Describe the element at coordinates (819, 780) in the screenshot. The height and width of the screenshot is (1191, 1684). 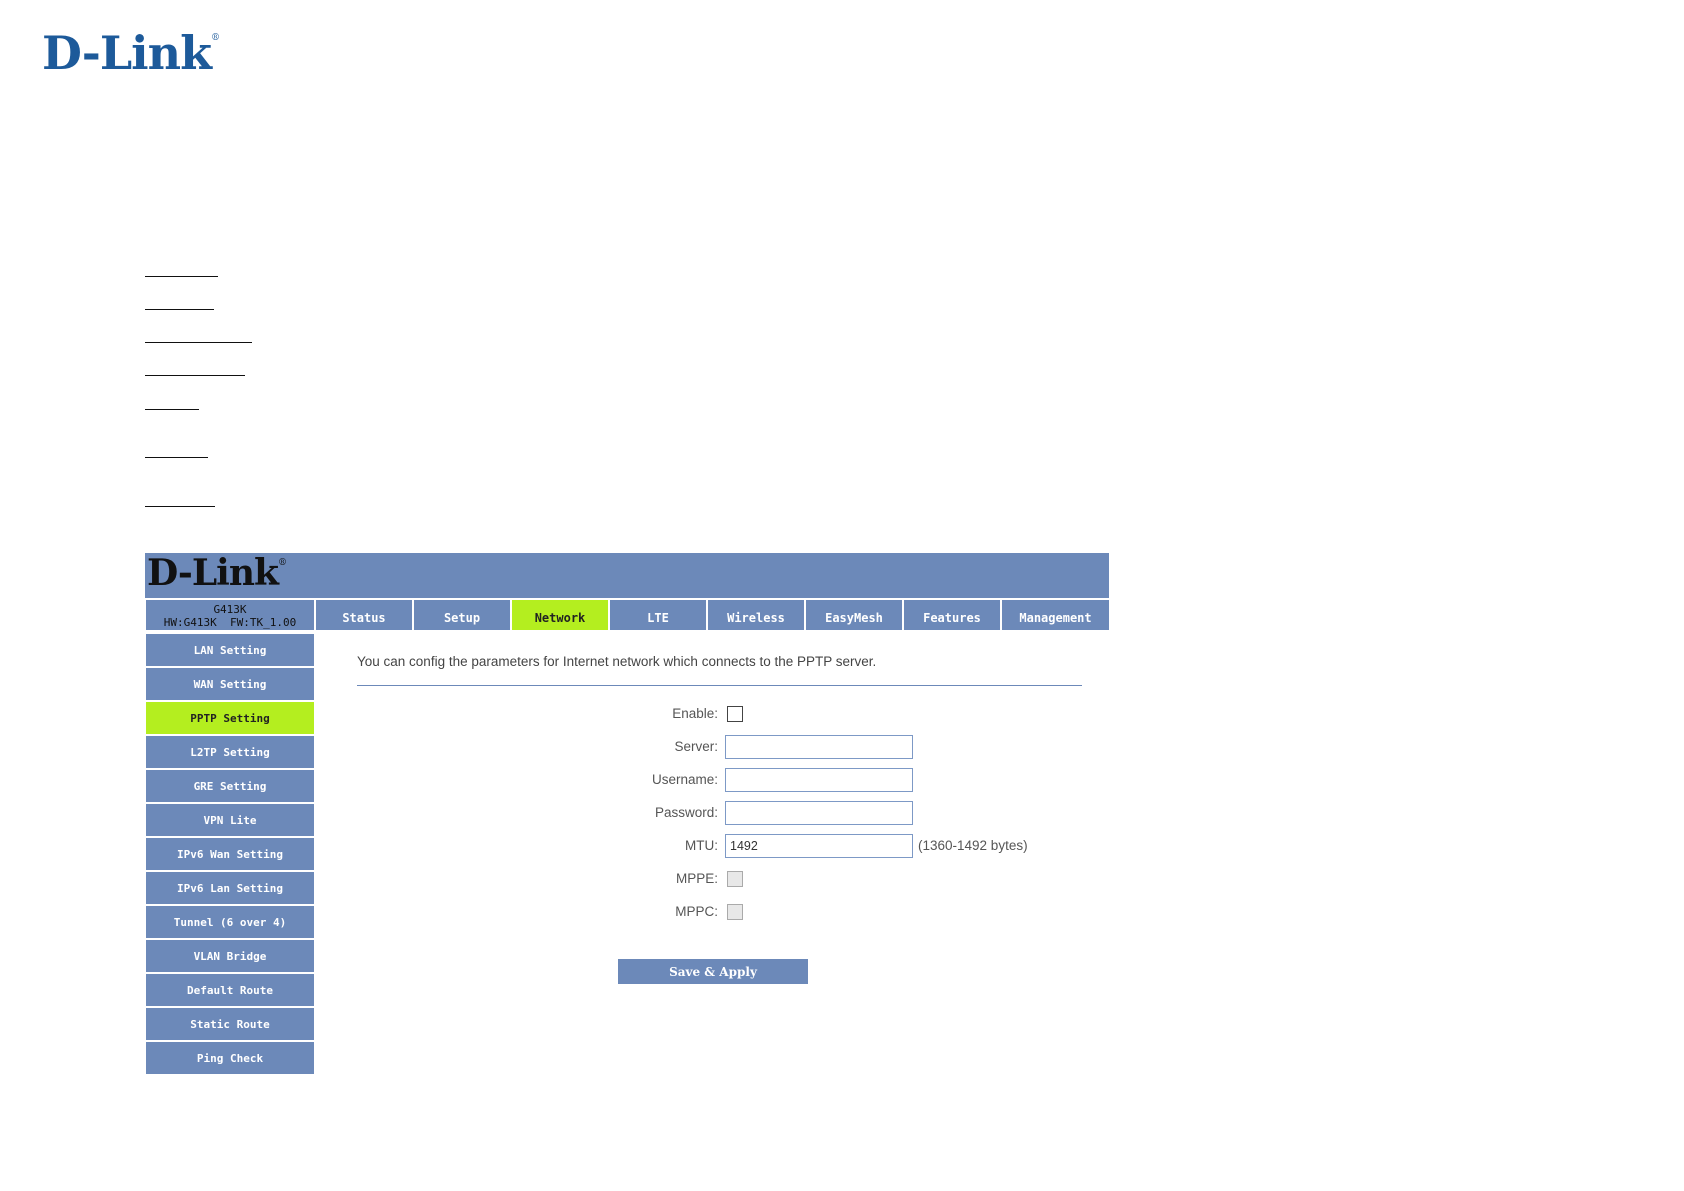
I see `username-input` at that location.